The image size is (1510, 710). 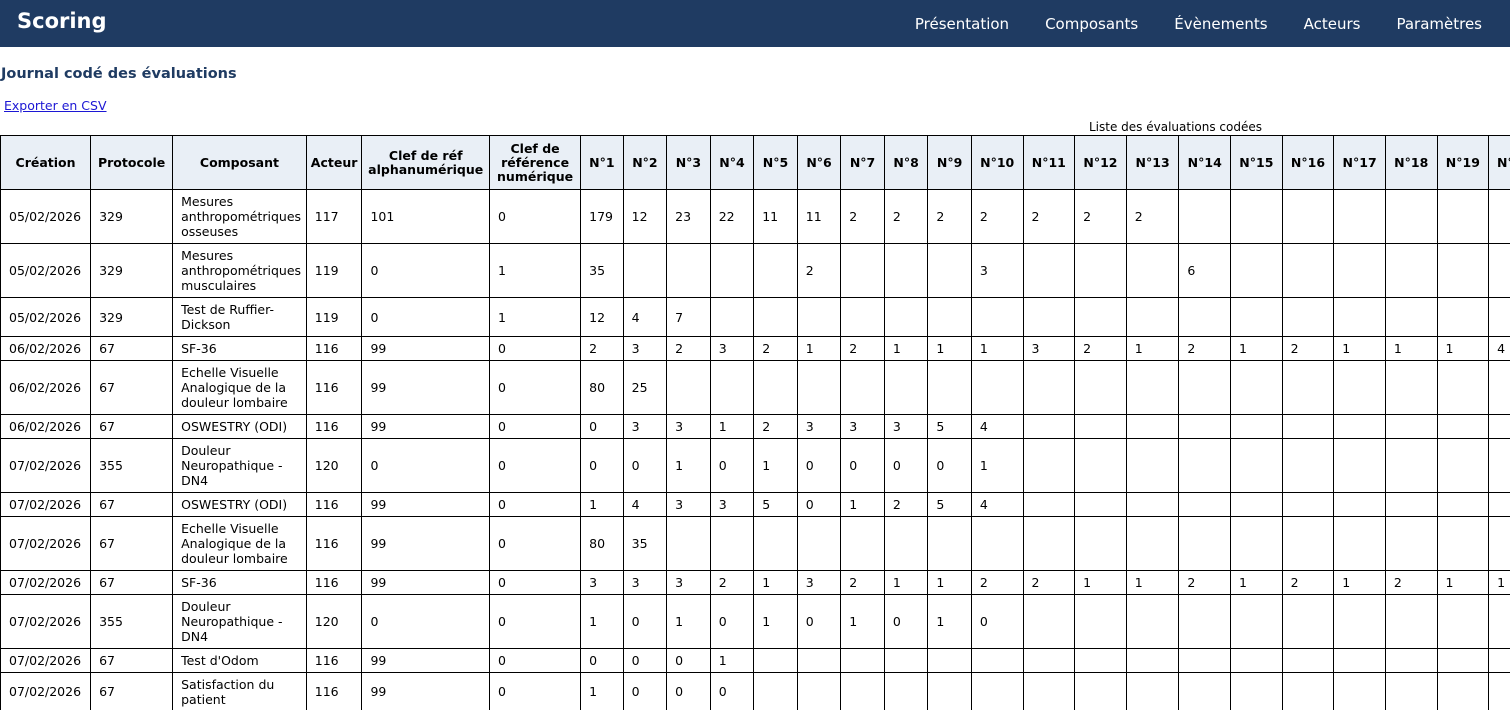 What do you see at coordinates (334, 317) in the screenshot?
I see `table-cell: 119` at bounding box center [334, 317].